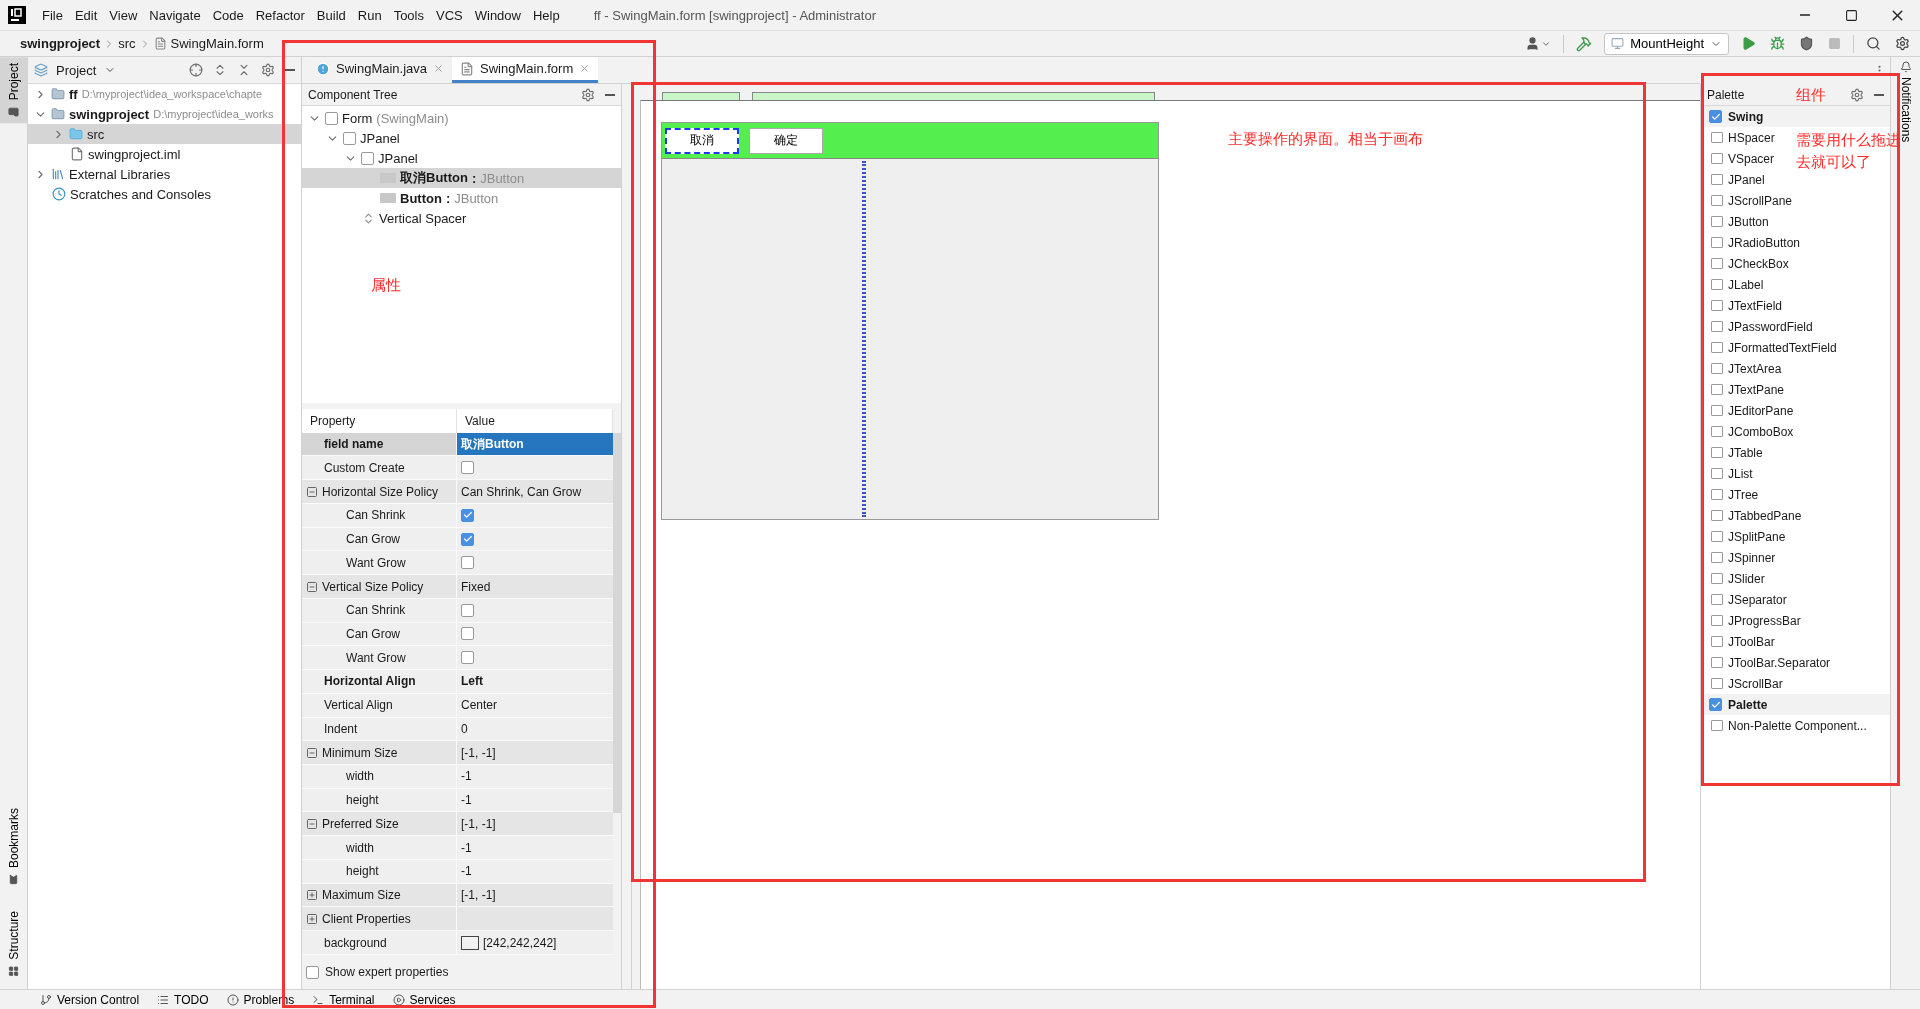 This screenshot has height=1009, width=1920. Describe the element at coordinates (1747, 431) in the screenshot. I see `palette-item: JComboBox` at that location.